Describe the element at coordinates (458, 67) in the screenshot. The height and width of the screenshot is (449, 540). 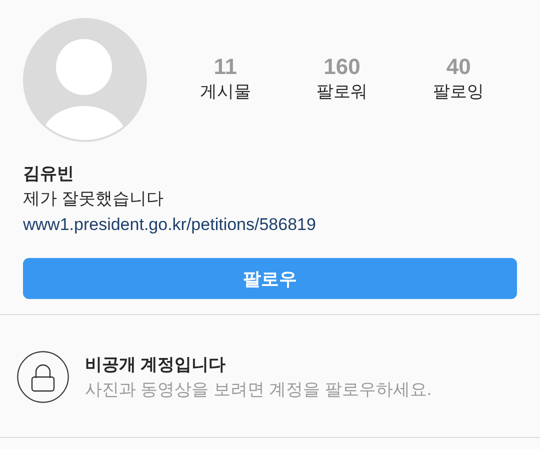
I see `stat-count: 40` at that location.